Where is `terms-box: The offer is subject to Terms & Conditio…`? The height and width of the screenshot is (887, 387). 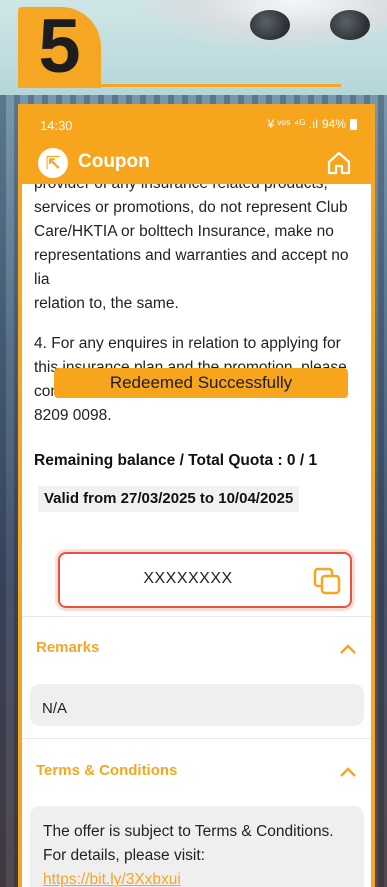 terms-box: The offer is subject to Terms & Conditio… is located at coordinates (197, 846).